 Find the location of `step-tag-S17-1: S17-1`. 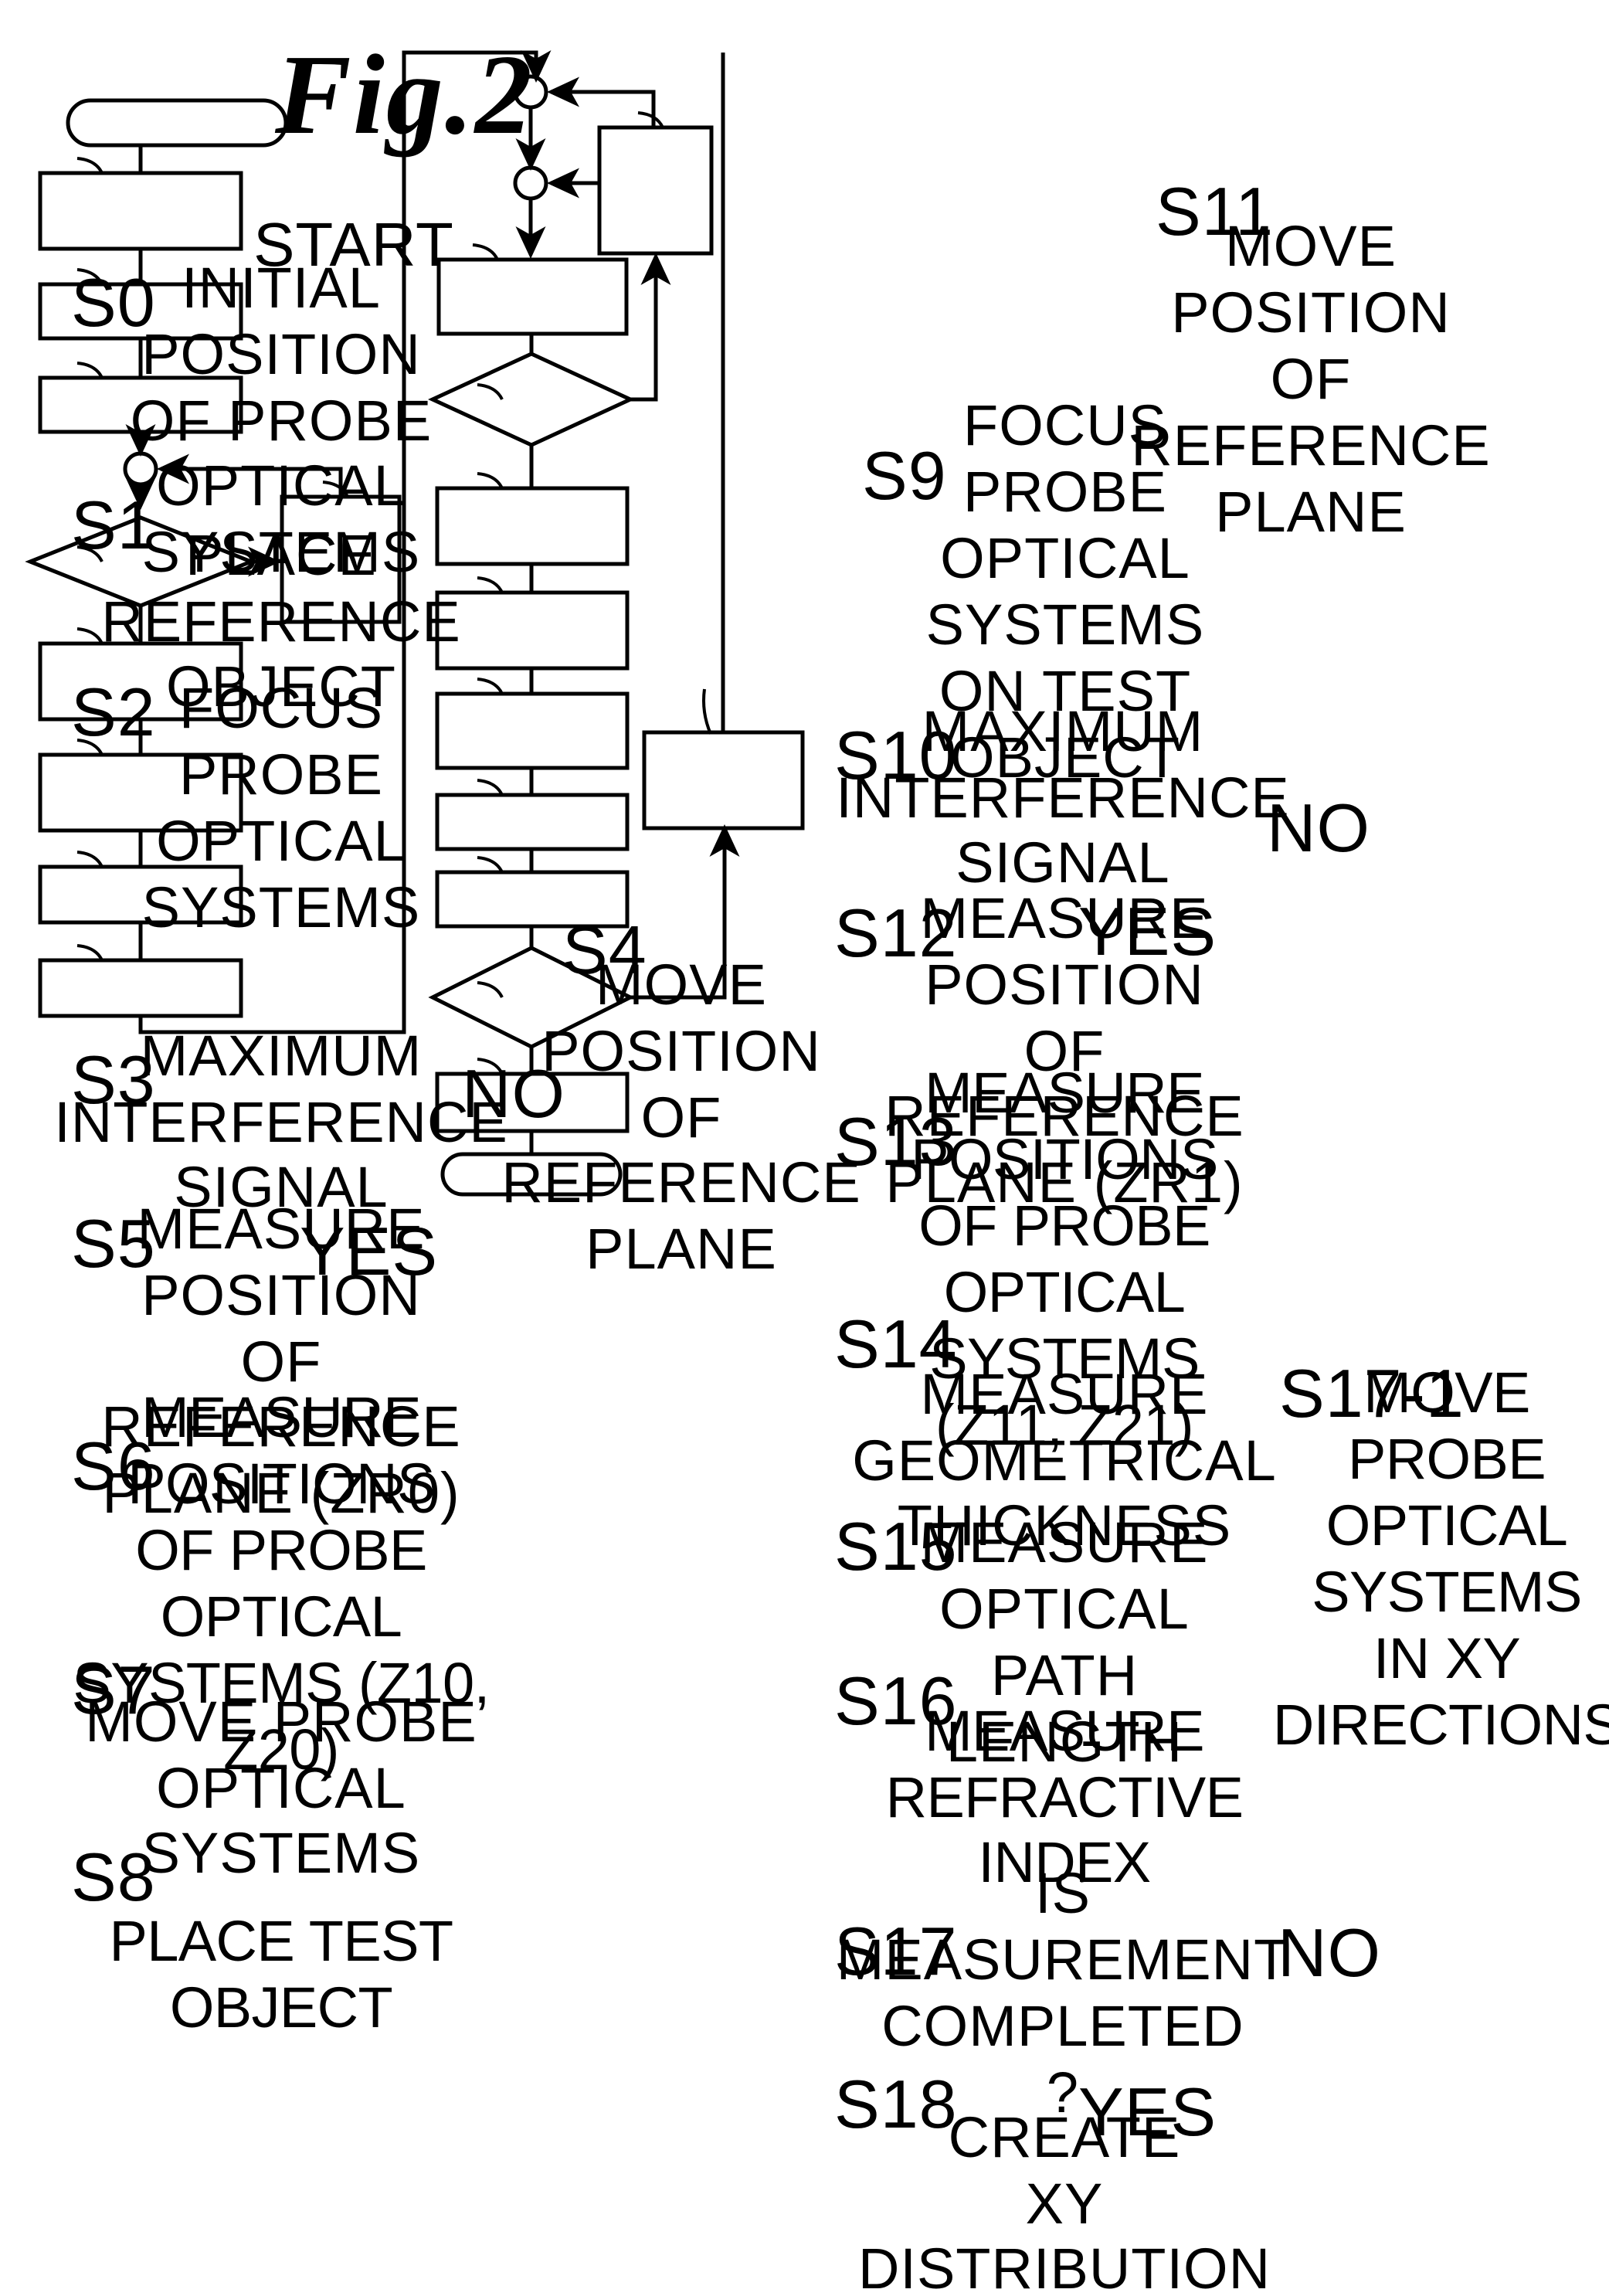

step-tag-S17-1: S17-1 is located at coordinates (1372, 1394).